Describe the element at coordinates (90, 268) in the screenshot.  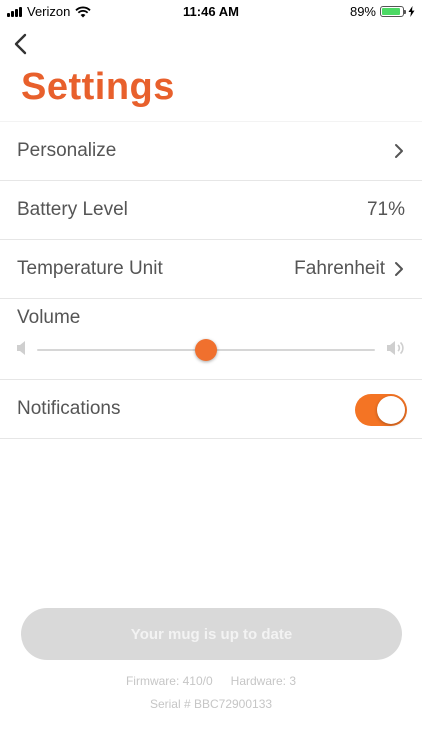
I see `temperature-unit-label: Temperature Unit` at that location.